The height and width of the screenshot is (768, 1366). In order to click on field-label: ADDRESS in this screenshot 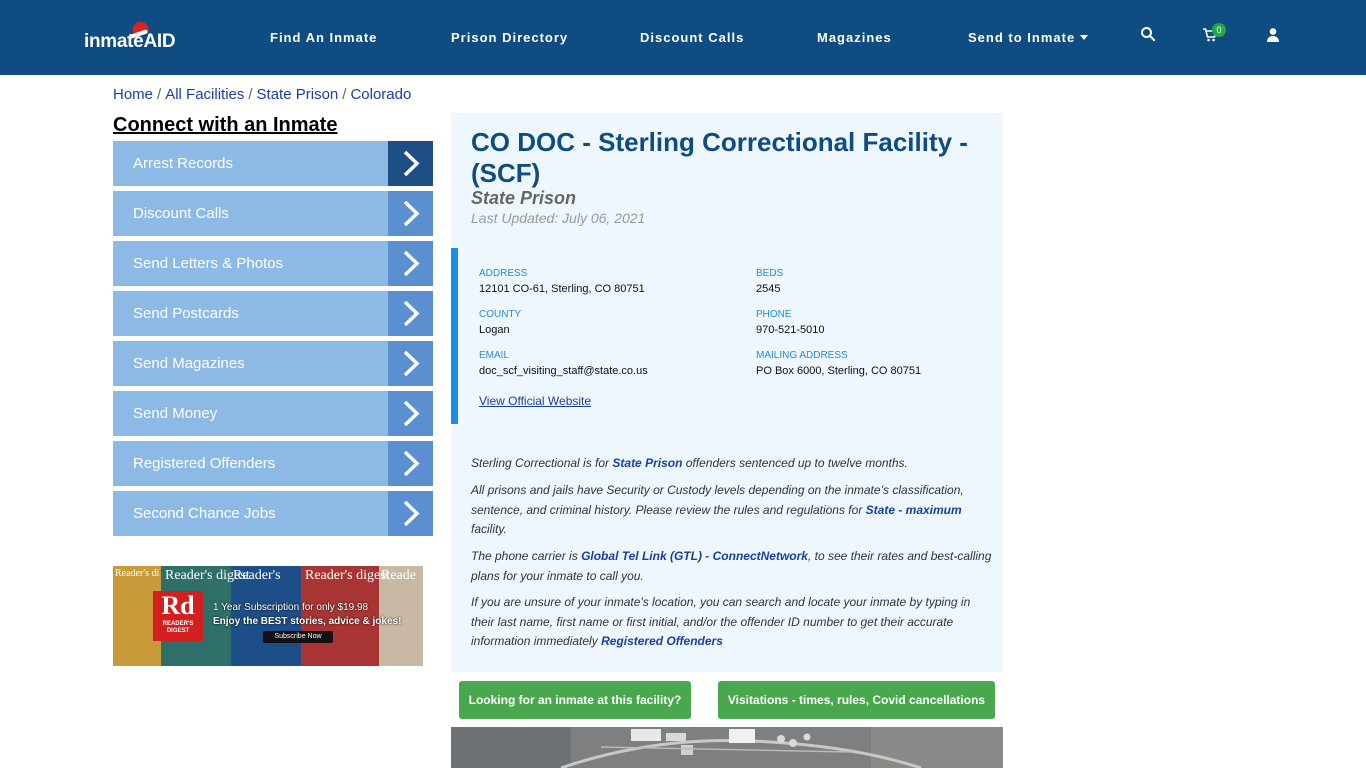, I will do `click(503, 273)`.